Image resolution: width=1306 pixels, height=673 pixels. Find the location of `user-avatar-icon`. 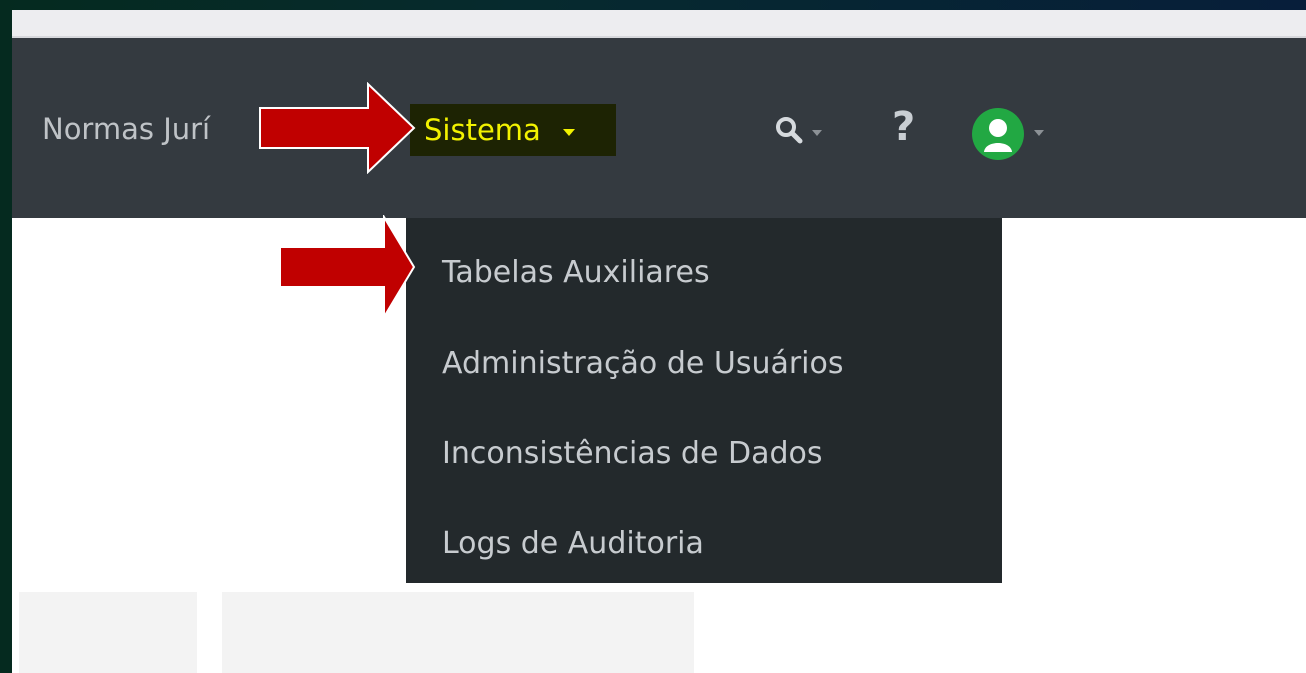

user-avatar-icon is located at coordinates (998, 134).